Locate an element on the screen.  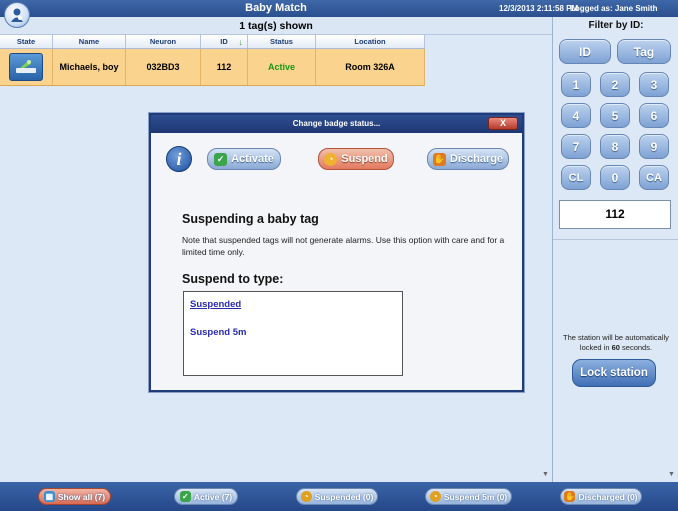
column-id: ID ↓ is located at coordinates (224, 41).